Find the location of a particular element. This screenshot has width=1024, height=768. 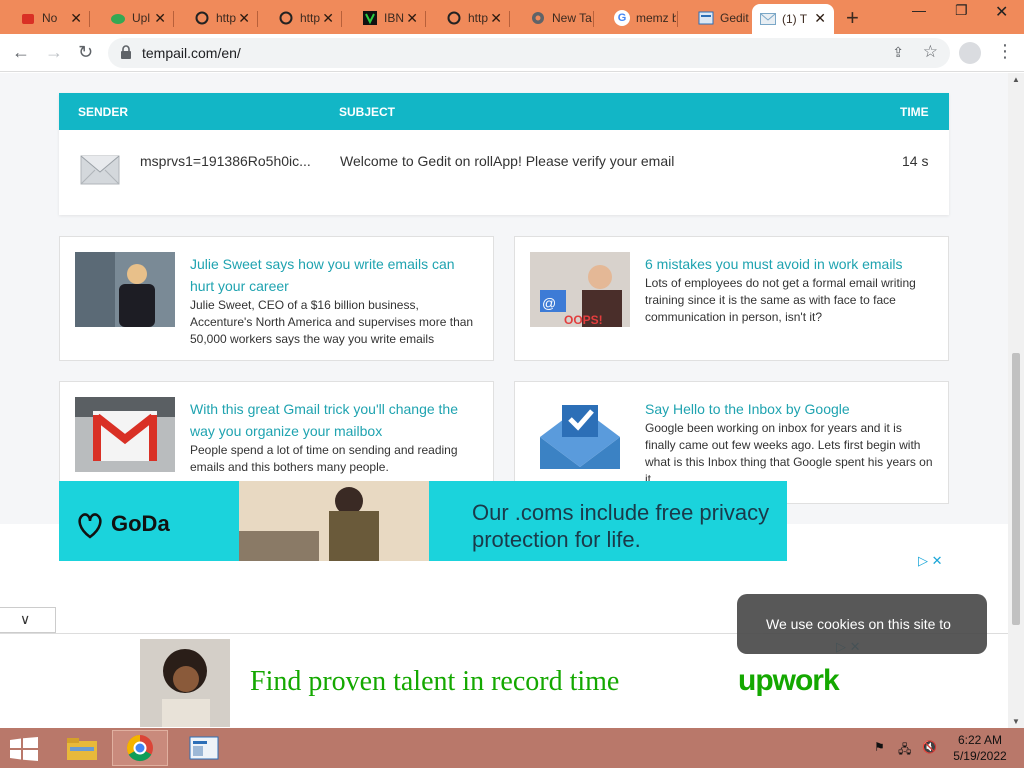

tab-2: Upl ✕ is located at coordinates (132, 18).